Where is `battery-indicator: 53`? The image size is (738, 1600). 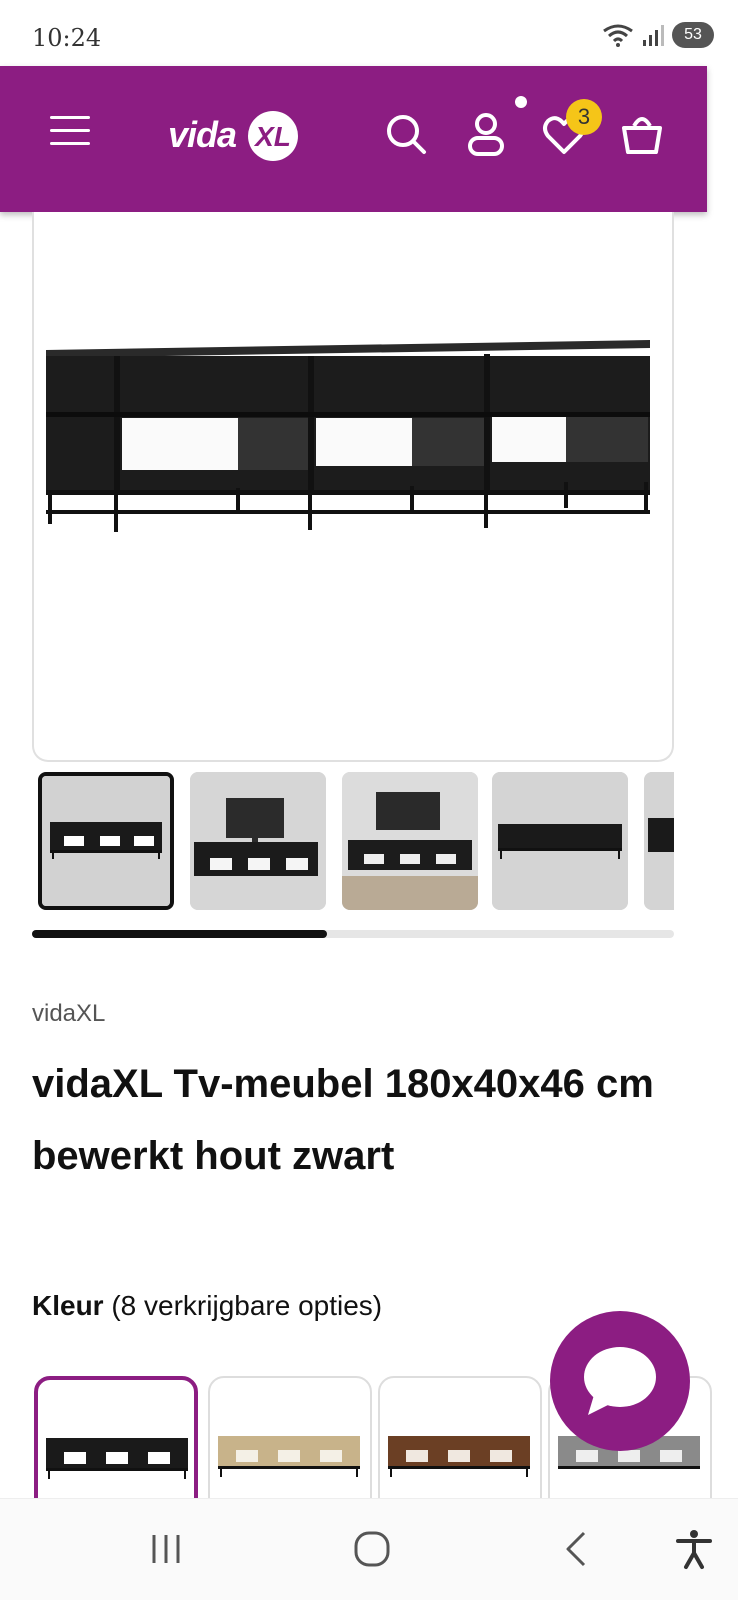
battery-indicator: 53 is located at coordinates (693, 35).